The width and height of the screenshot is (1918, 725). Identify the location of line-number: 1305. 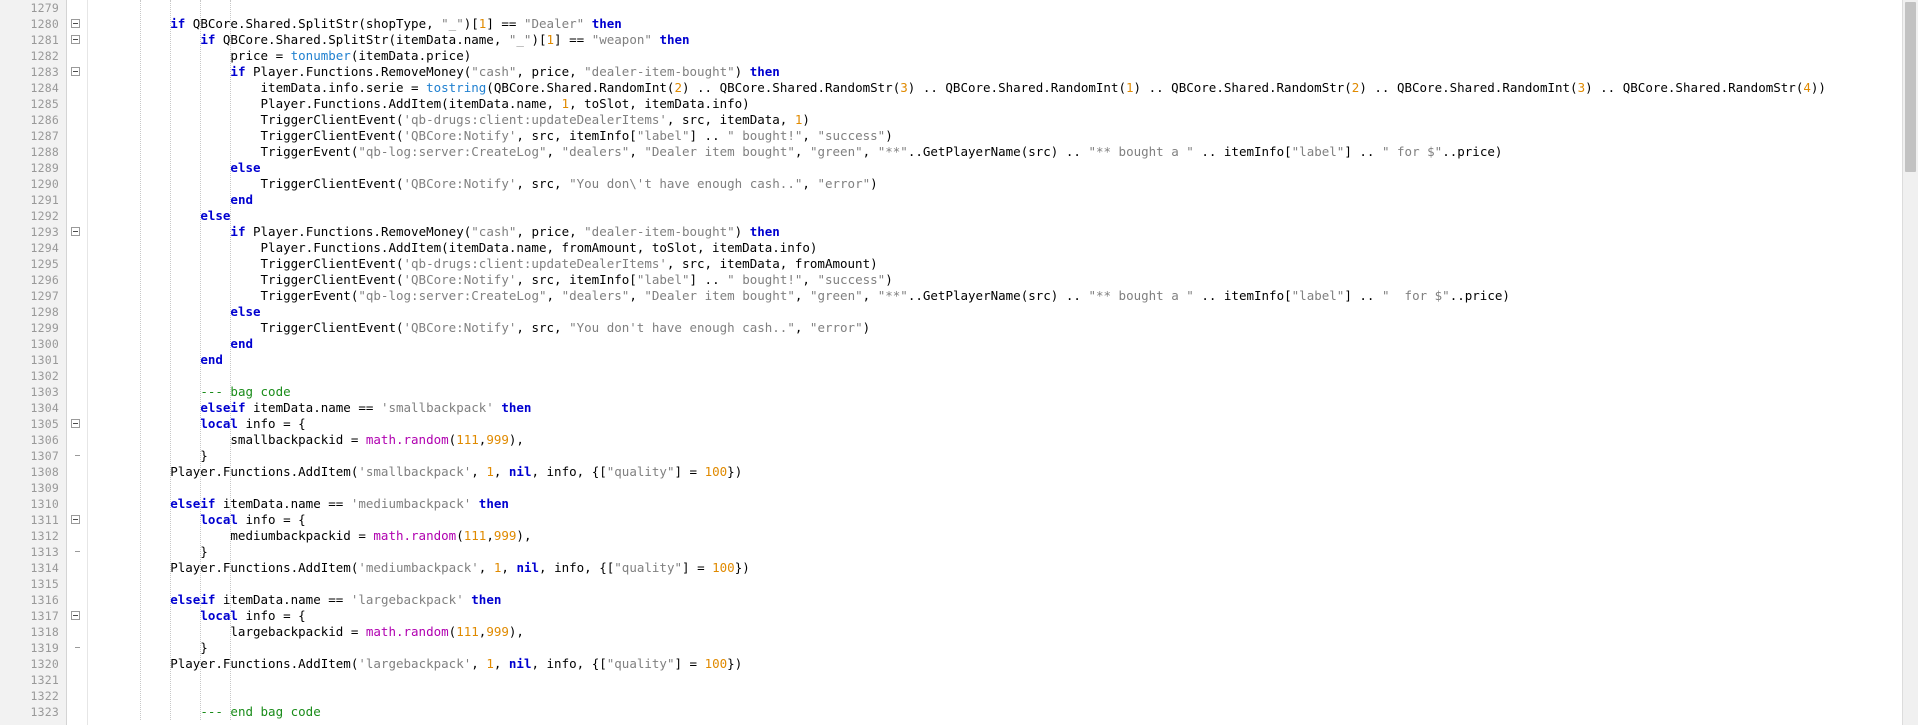
(33, 424).